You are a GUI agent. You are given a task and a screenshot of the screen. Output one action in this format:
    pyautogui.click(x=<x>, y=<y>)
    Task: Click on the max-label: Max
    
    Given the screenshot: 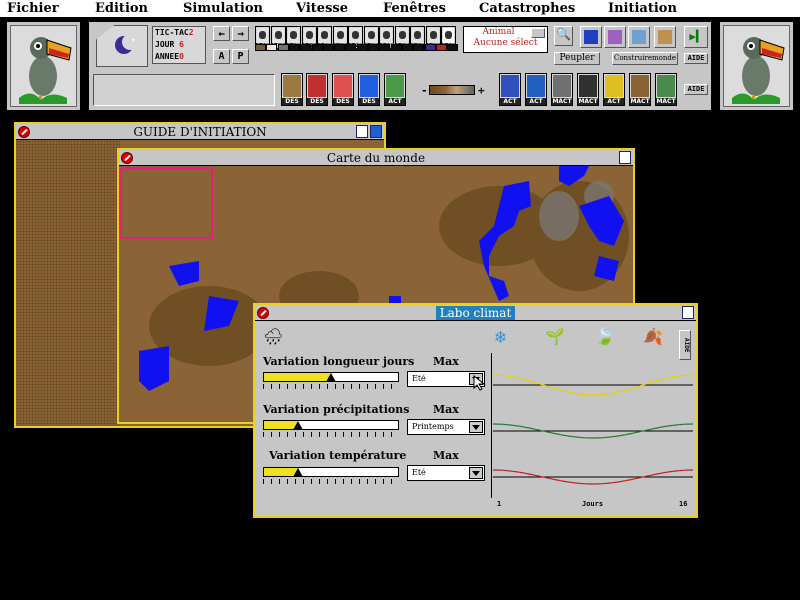 What is the action you would take?
    pyautogui.click(x=446, y=361)
    